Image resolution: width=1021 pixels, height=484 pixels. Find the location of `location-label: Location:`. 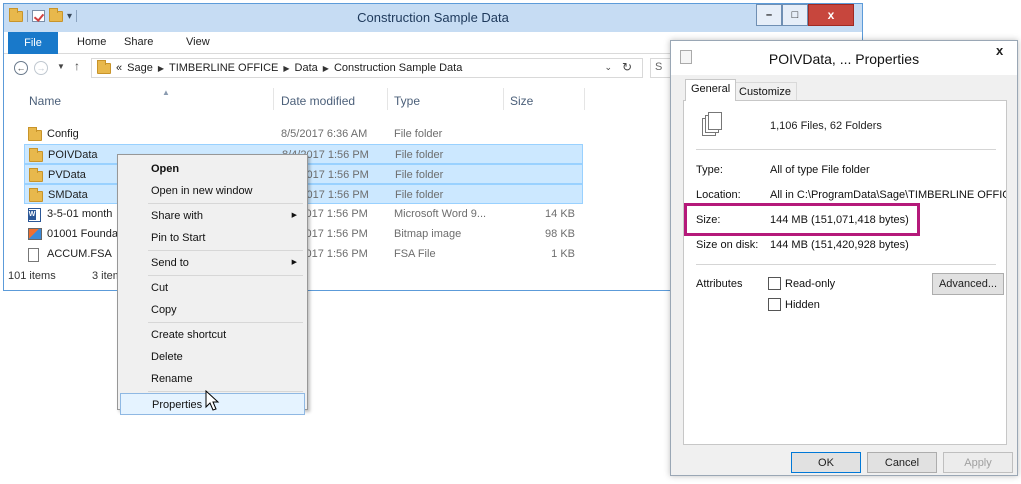

location-label: Location: is located at coordinates (718, 195).